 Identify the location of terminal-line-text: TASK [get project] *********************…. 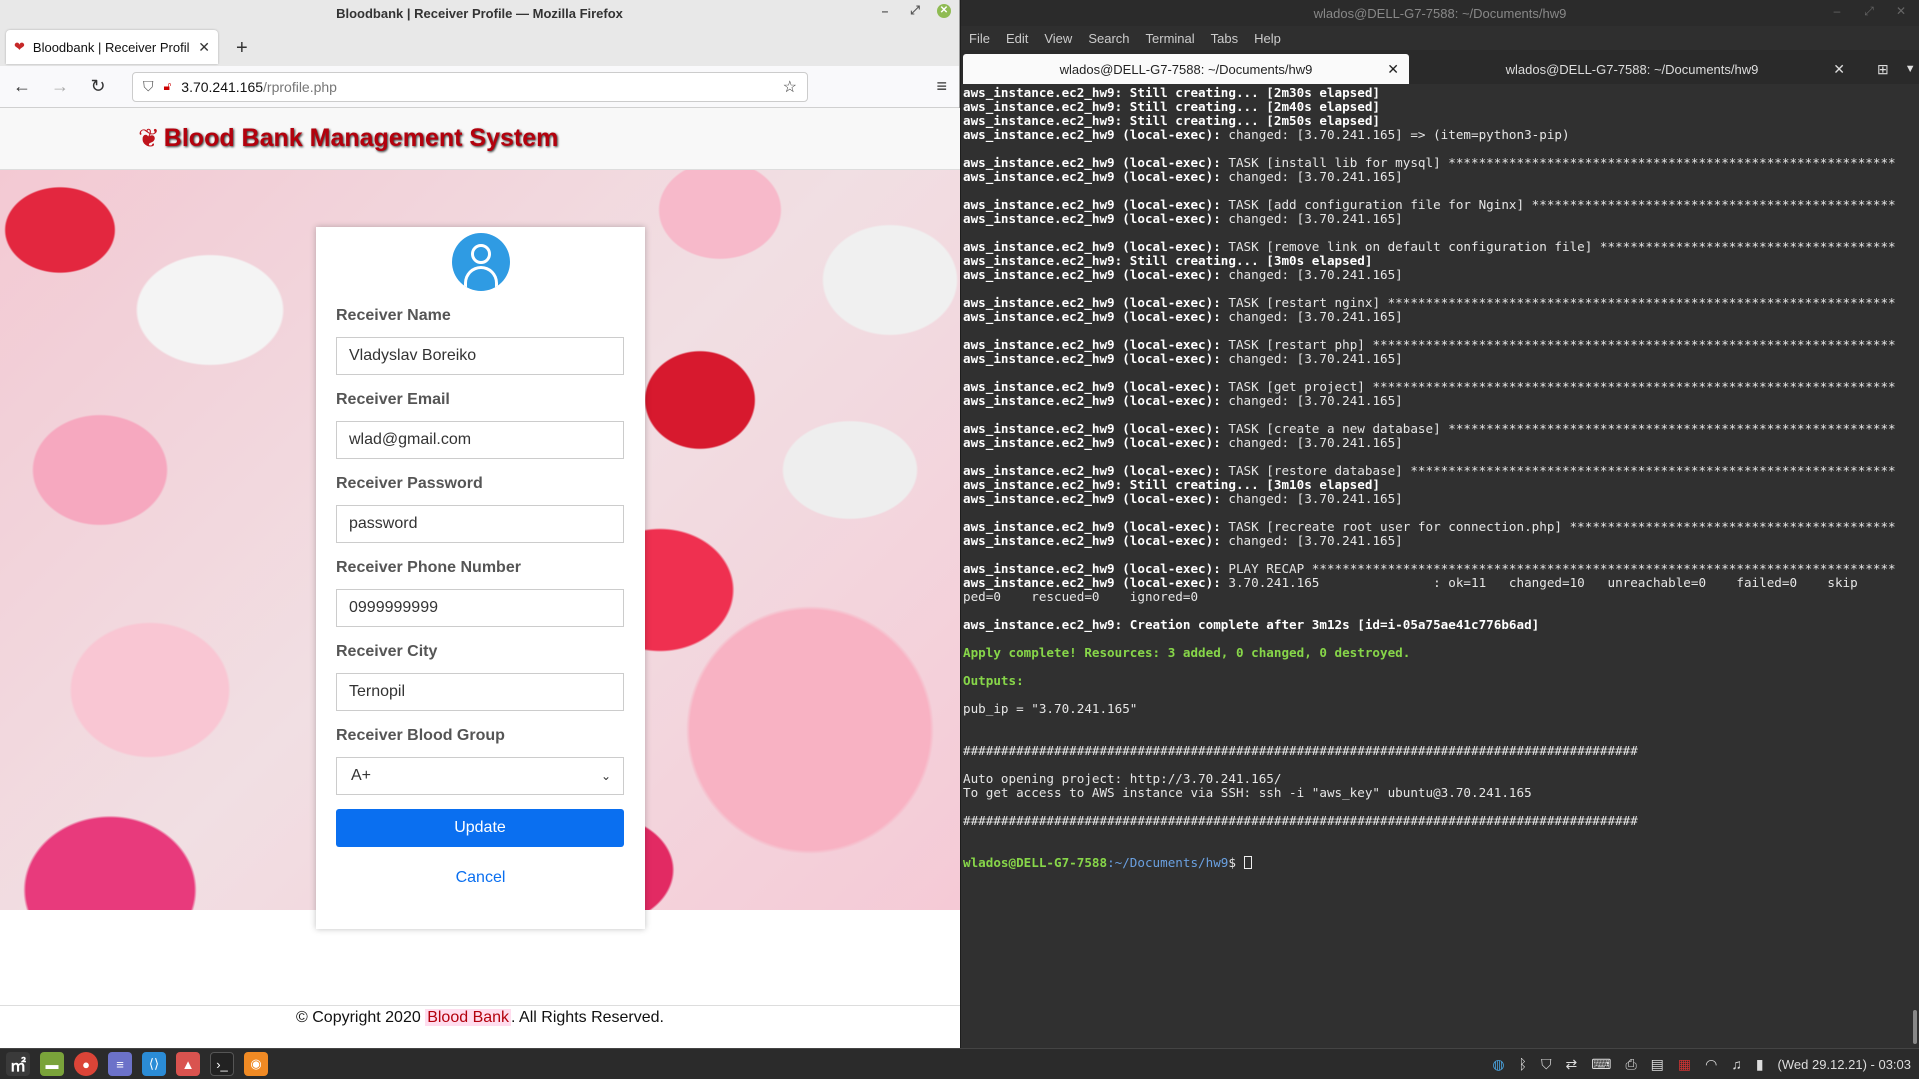
(1558, 386).